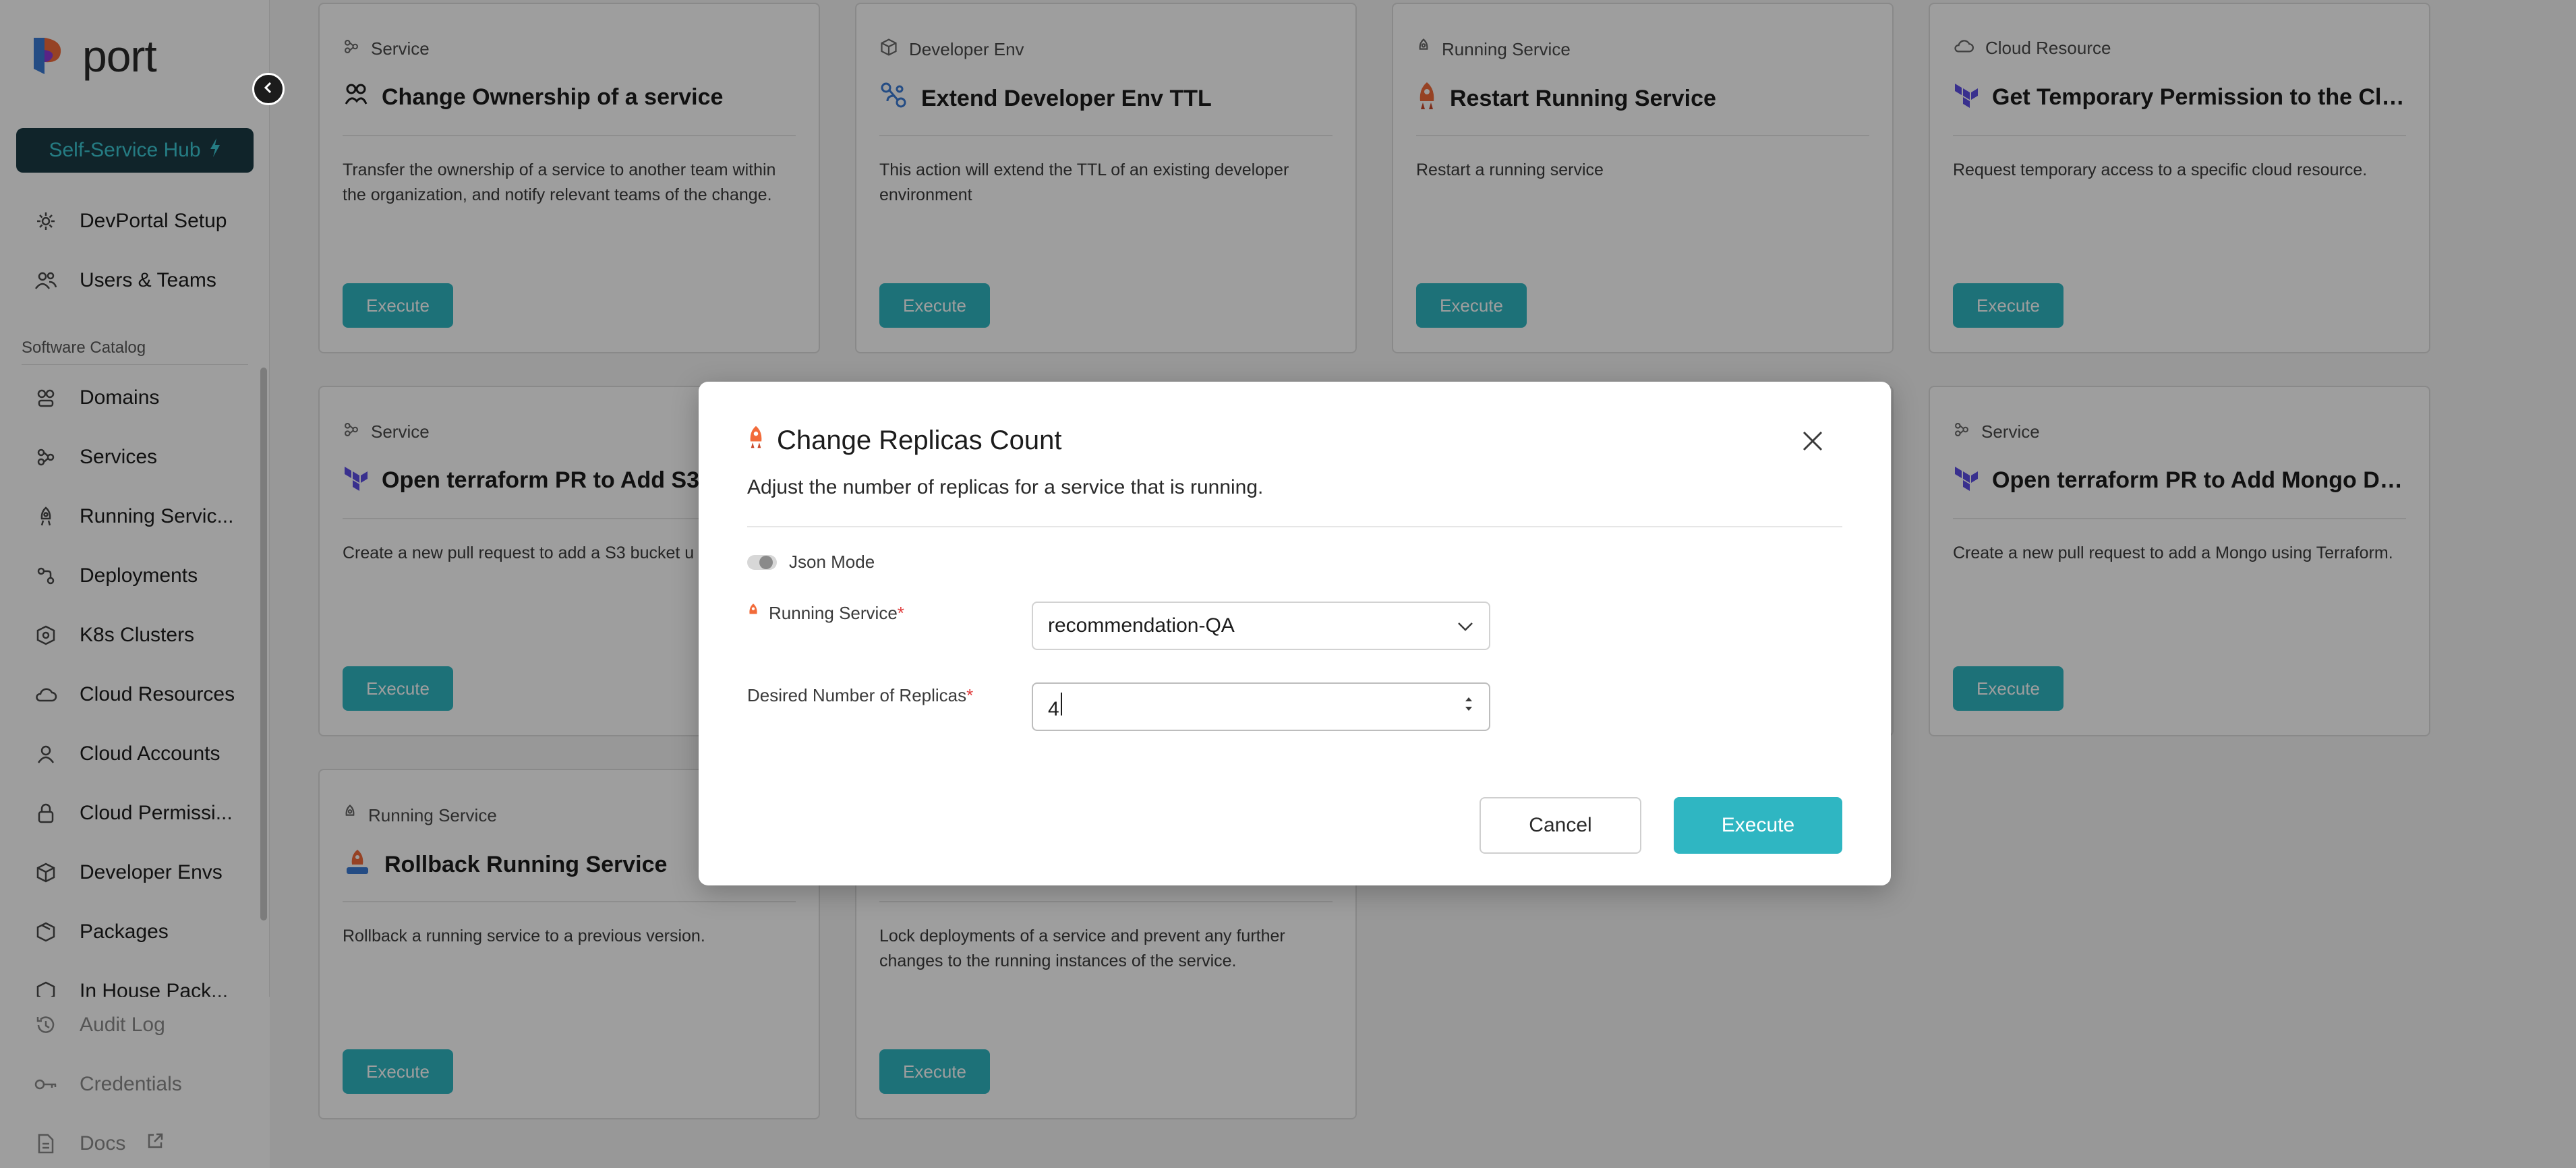  What do you see at coordinates (1261, 707) in the screenshot?
I see `replicas-number-input: 4` at bounding box center [1261, 707].